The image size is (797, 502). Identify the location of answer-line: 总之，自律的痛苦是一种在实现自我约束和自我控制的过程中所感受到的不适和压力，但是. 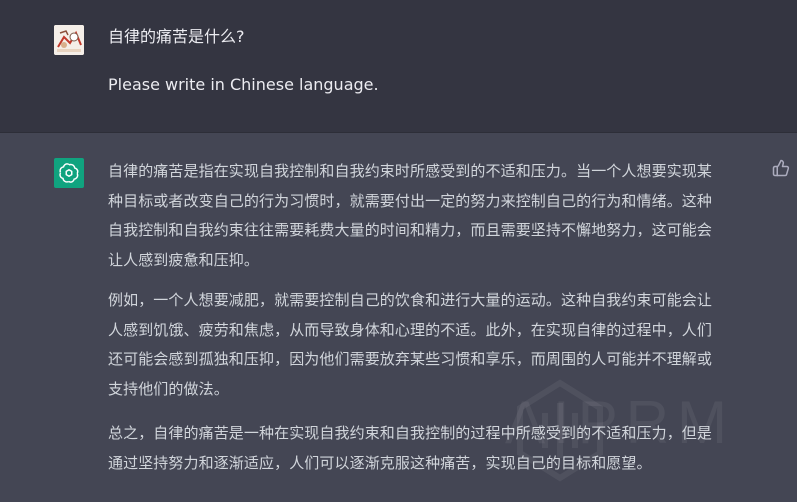
(410, 433).